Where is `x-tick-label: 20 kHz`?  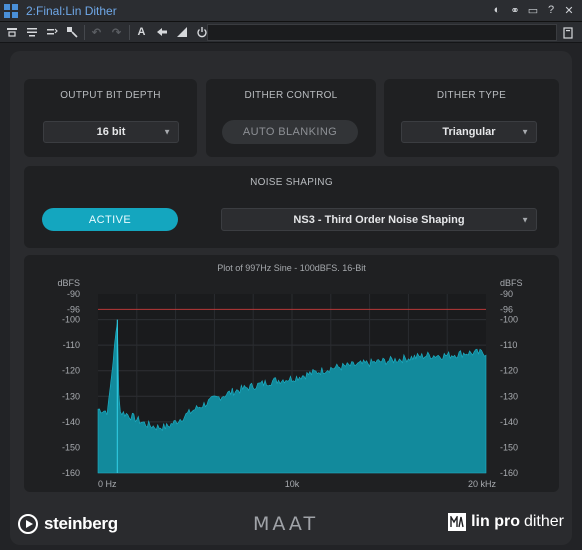
x-tick-label: 20 kHz is located at coordinates (482, 484).